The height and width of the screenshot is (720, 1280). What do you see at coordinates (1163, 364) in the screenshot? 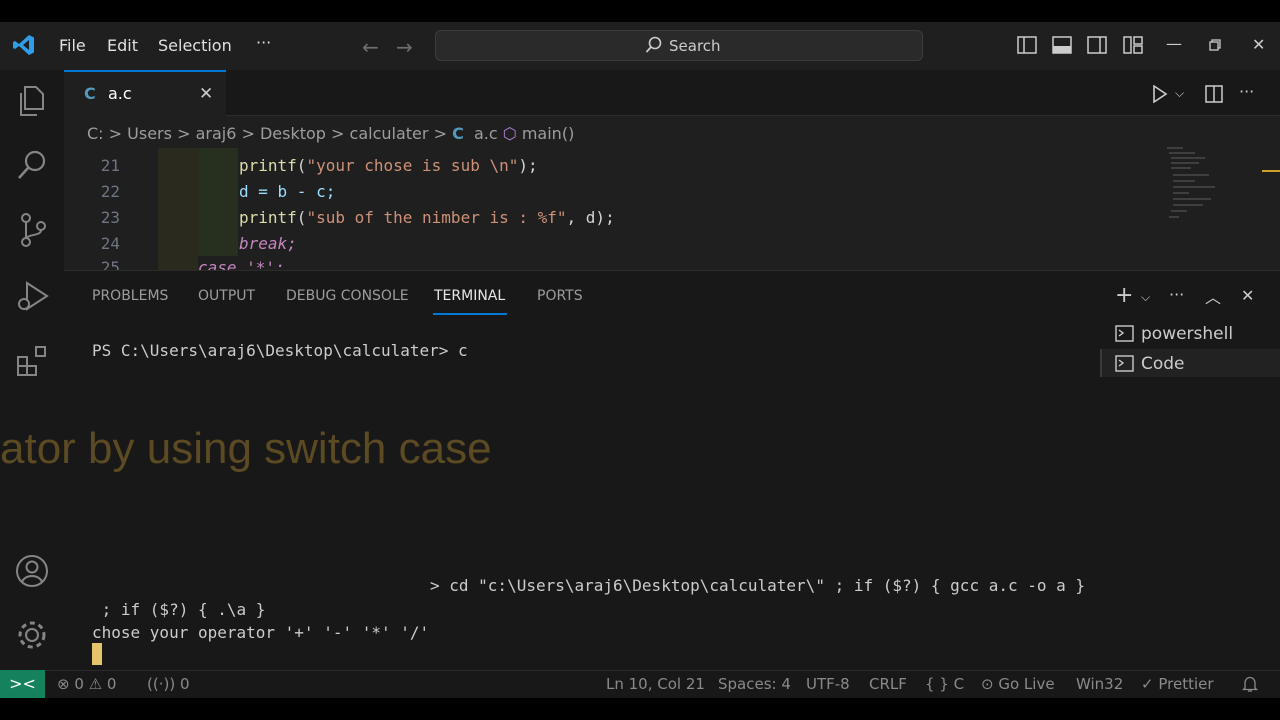
I see `terminal-item-code: Code` at bounding box center [1163, 364].